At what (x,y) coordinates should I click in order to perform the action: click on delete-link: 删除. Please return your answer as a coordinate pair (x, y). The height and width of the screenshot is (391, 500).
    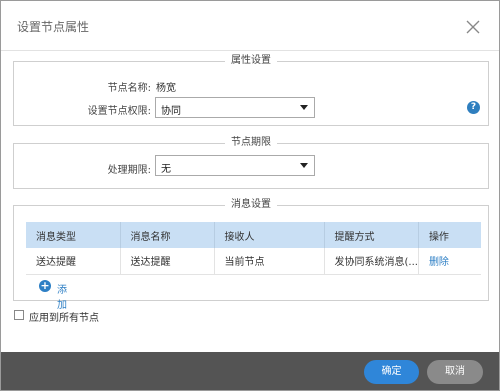
    Looking at the image, I should click on (449, 261).